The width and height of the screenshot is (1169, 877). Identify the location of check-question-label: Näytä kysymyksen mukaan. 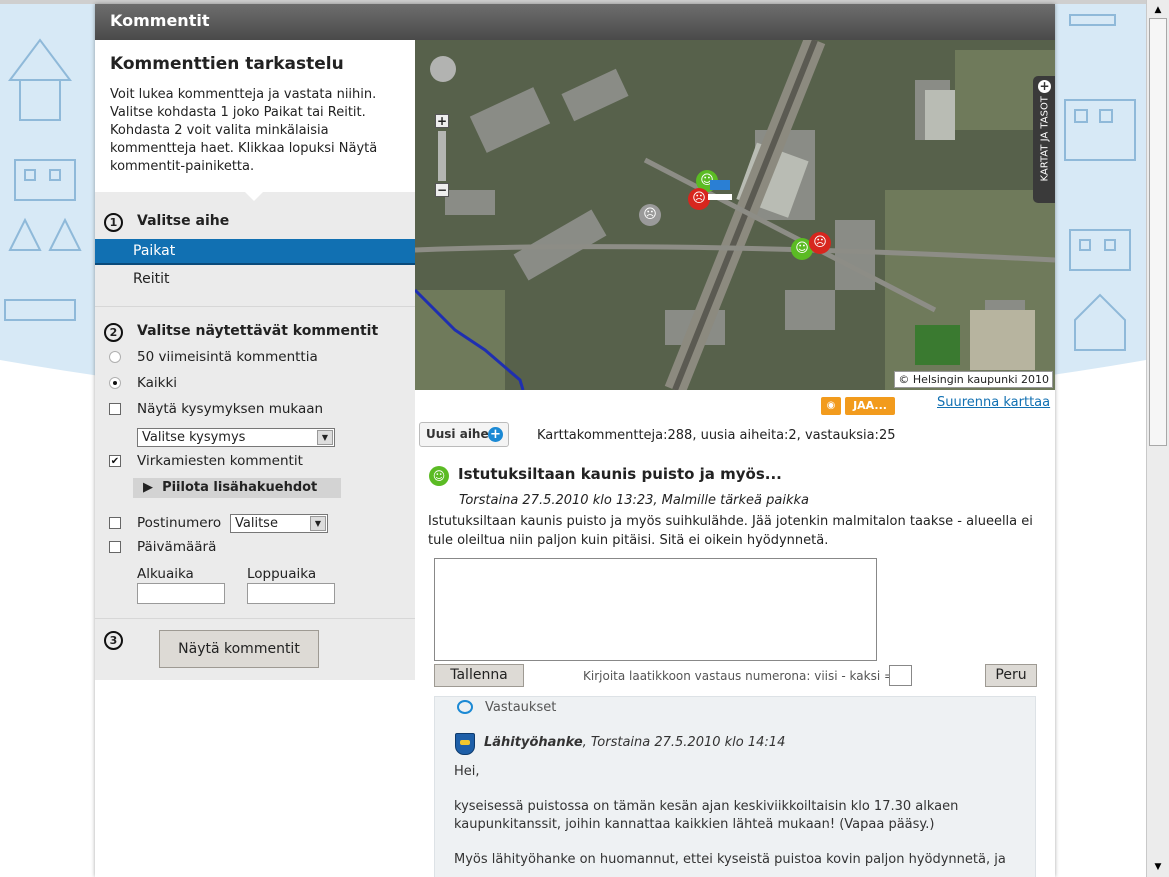
(230, 409).